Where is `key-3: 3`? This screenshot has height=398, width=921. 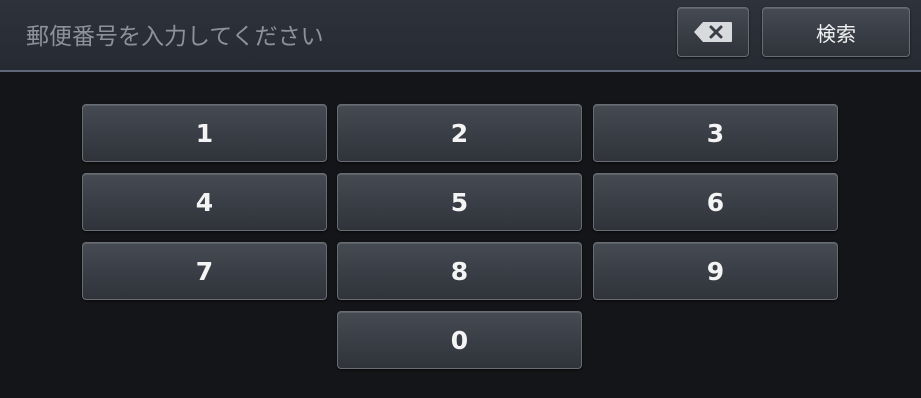 key-3: 3 is located at coordinates (715, 133).